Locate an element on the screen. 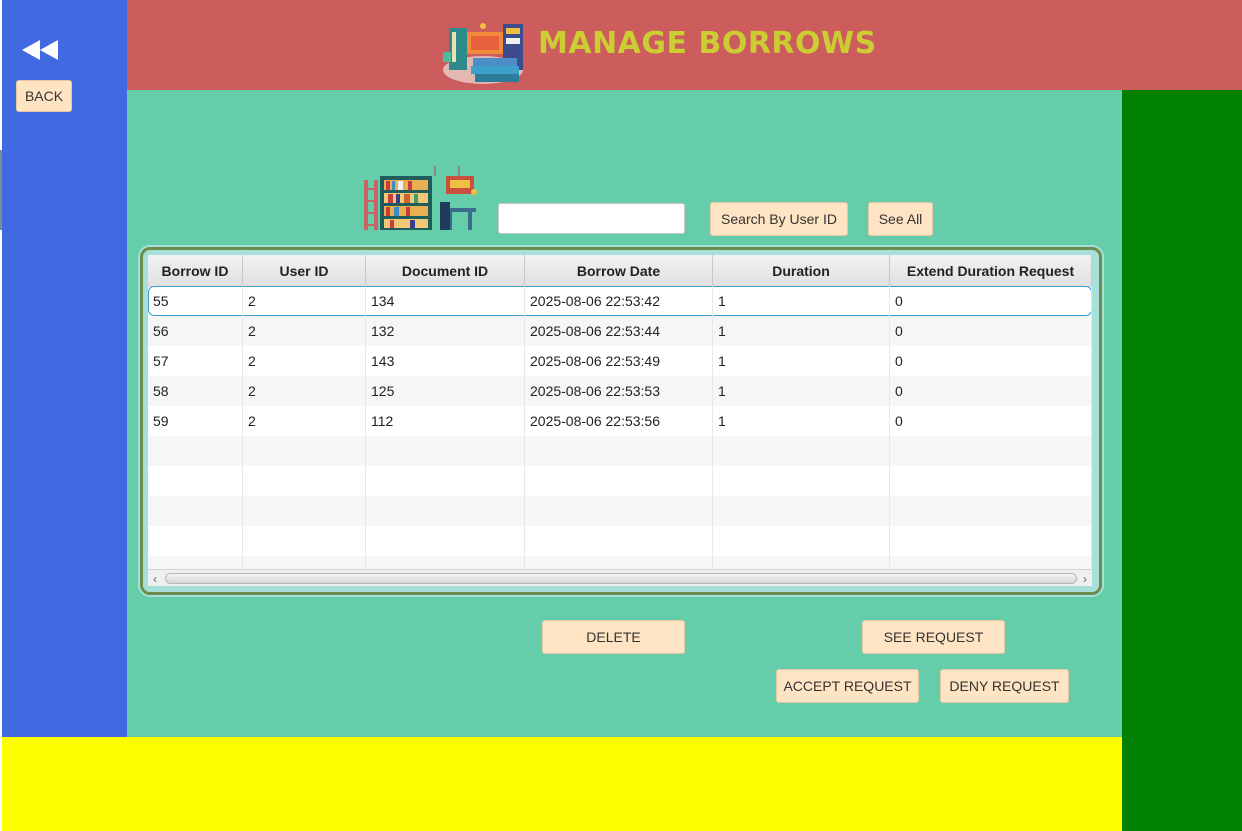 This screenshot has width=1242, height=831. table-cell: 59 is located at coordinates (195, 421).